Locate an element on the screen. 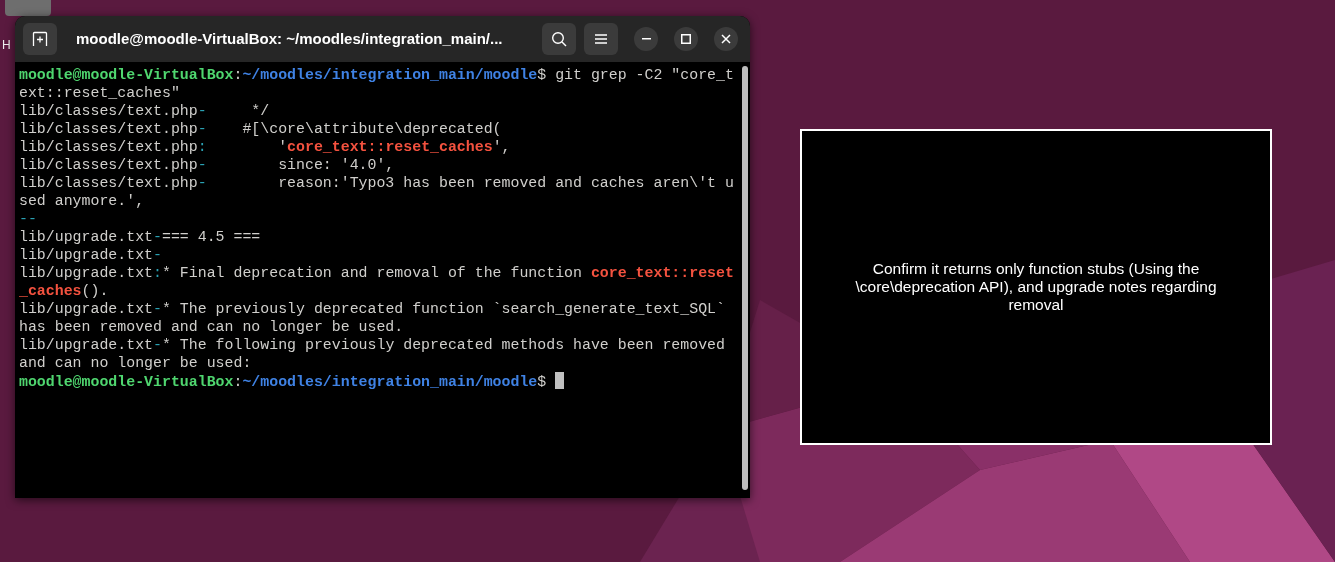 The height and width of the screenshot is (562, 1335). menu-icon is located at coordinates (601, 39).